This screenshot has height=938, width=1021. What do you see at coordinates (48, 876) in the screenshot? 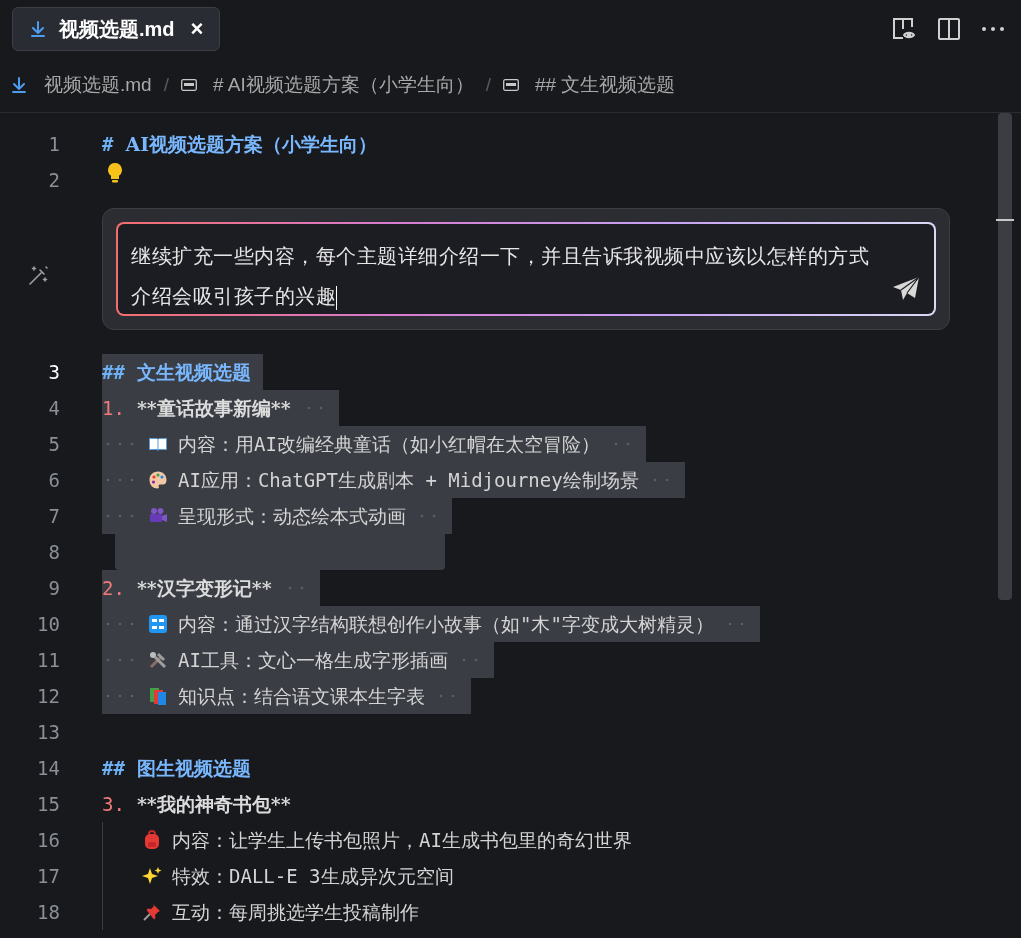
I see `line-number: 17` at bounding box center [48, 876].